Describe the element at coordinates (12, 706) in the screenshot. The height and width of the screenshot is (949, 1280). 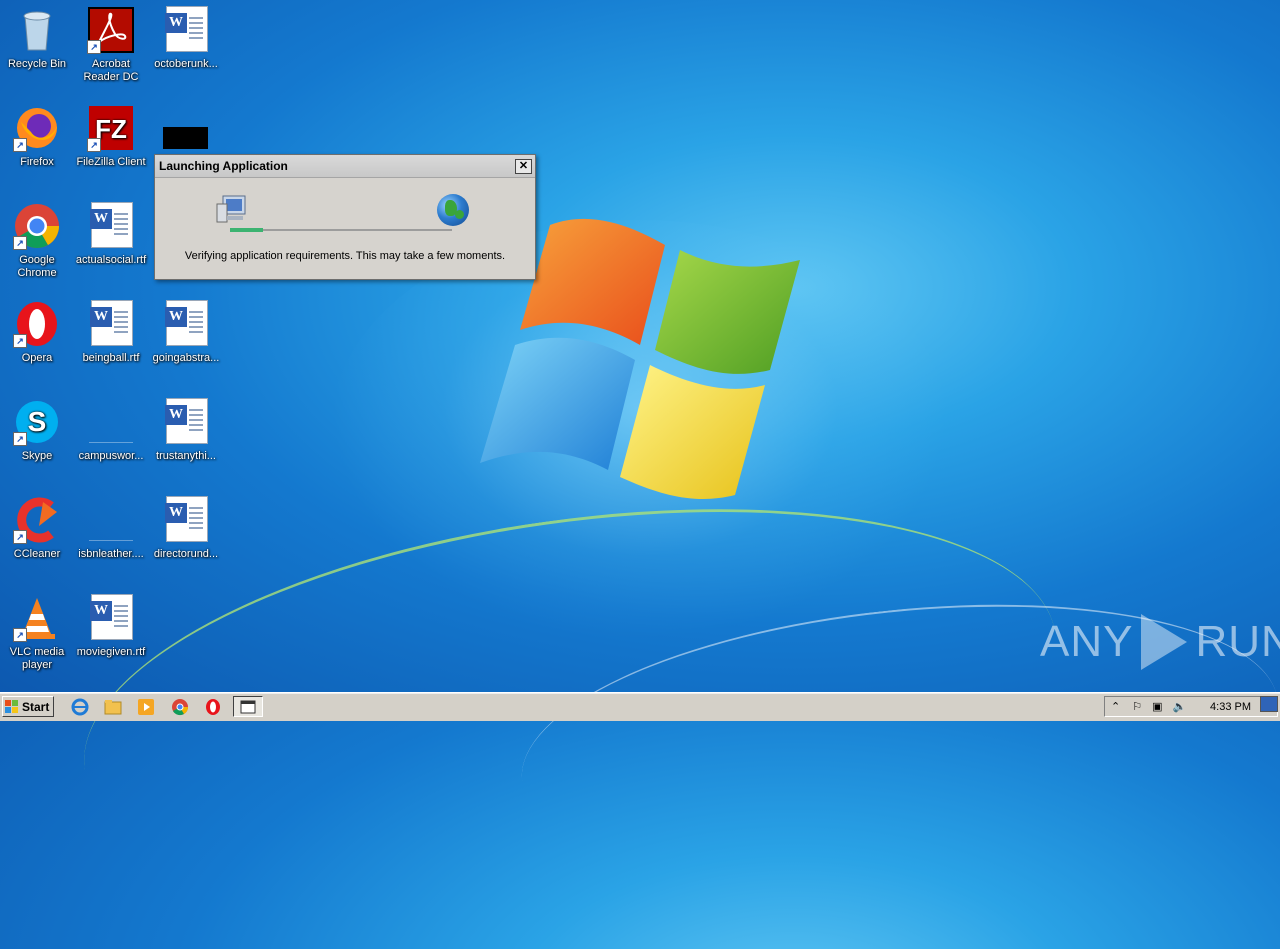
I see `windows-flag-icon` at that location.